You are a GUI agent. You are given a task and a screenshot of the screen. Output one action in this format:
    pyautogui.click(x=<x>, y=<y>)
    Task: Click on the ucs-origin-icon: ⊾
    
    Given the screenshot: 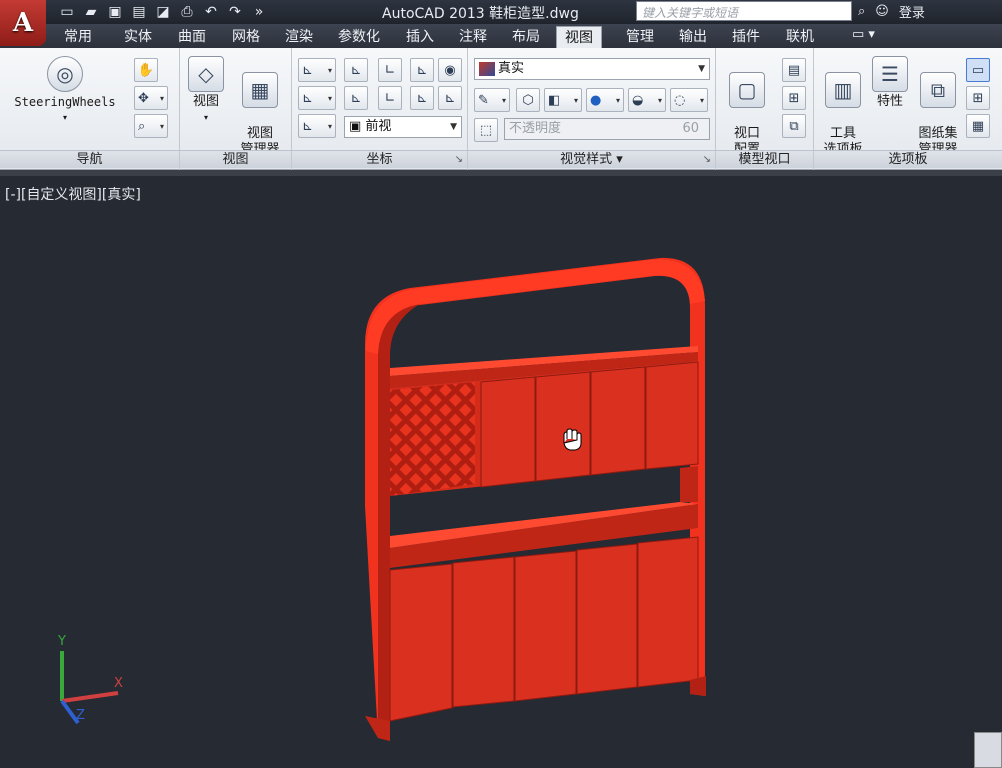 What is the action you would take?
    pyautogui.click(x=307, y=98)
    